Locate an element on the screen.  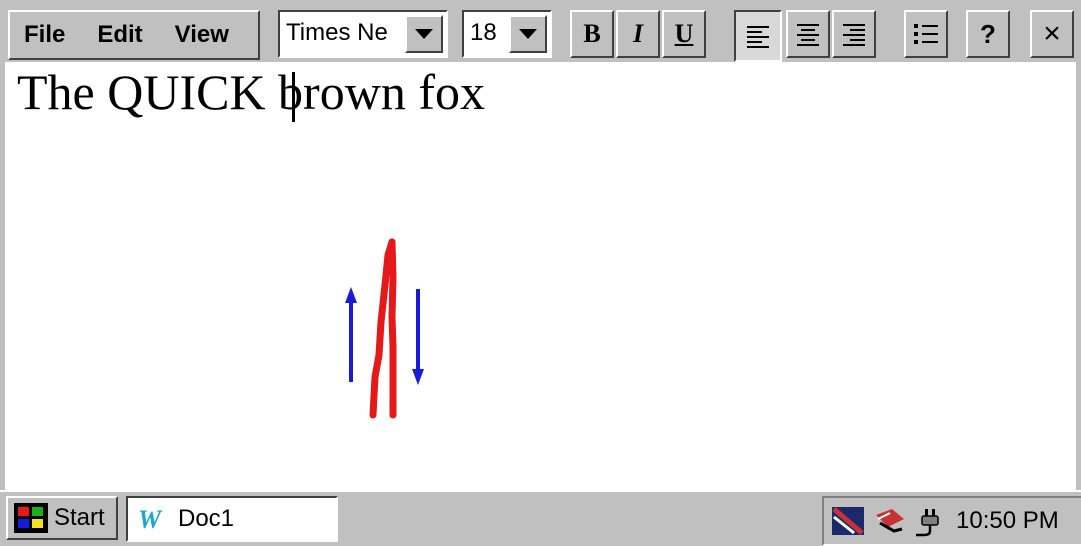
underline-button: U is located at coordinates (684, 34).